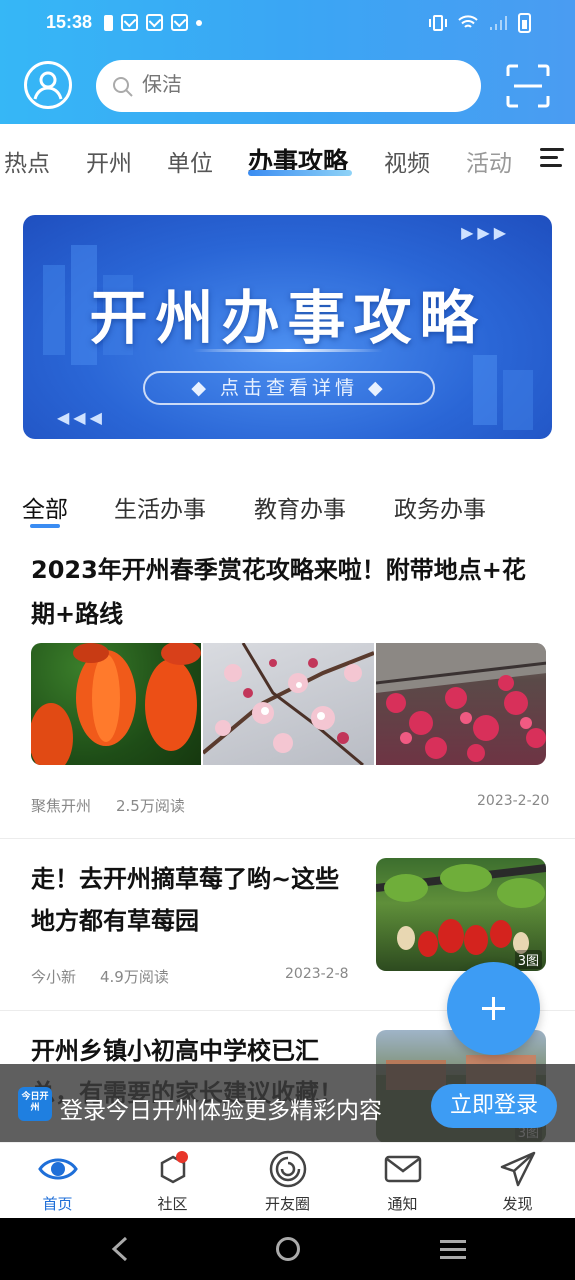 The height and width of the screenshot is (1280, 575). I want to click on blossom-image, so click(288, 704).